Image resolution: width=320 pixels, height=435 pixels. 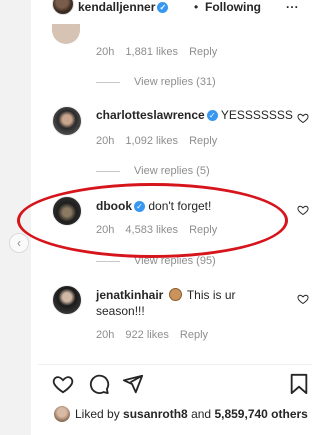 What do you see at coordinates (133, 384) in the screenshot?
I see `share-icon` at bounding box center [133, 384].